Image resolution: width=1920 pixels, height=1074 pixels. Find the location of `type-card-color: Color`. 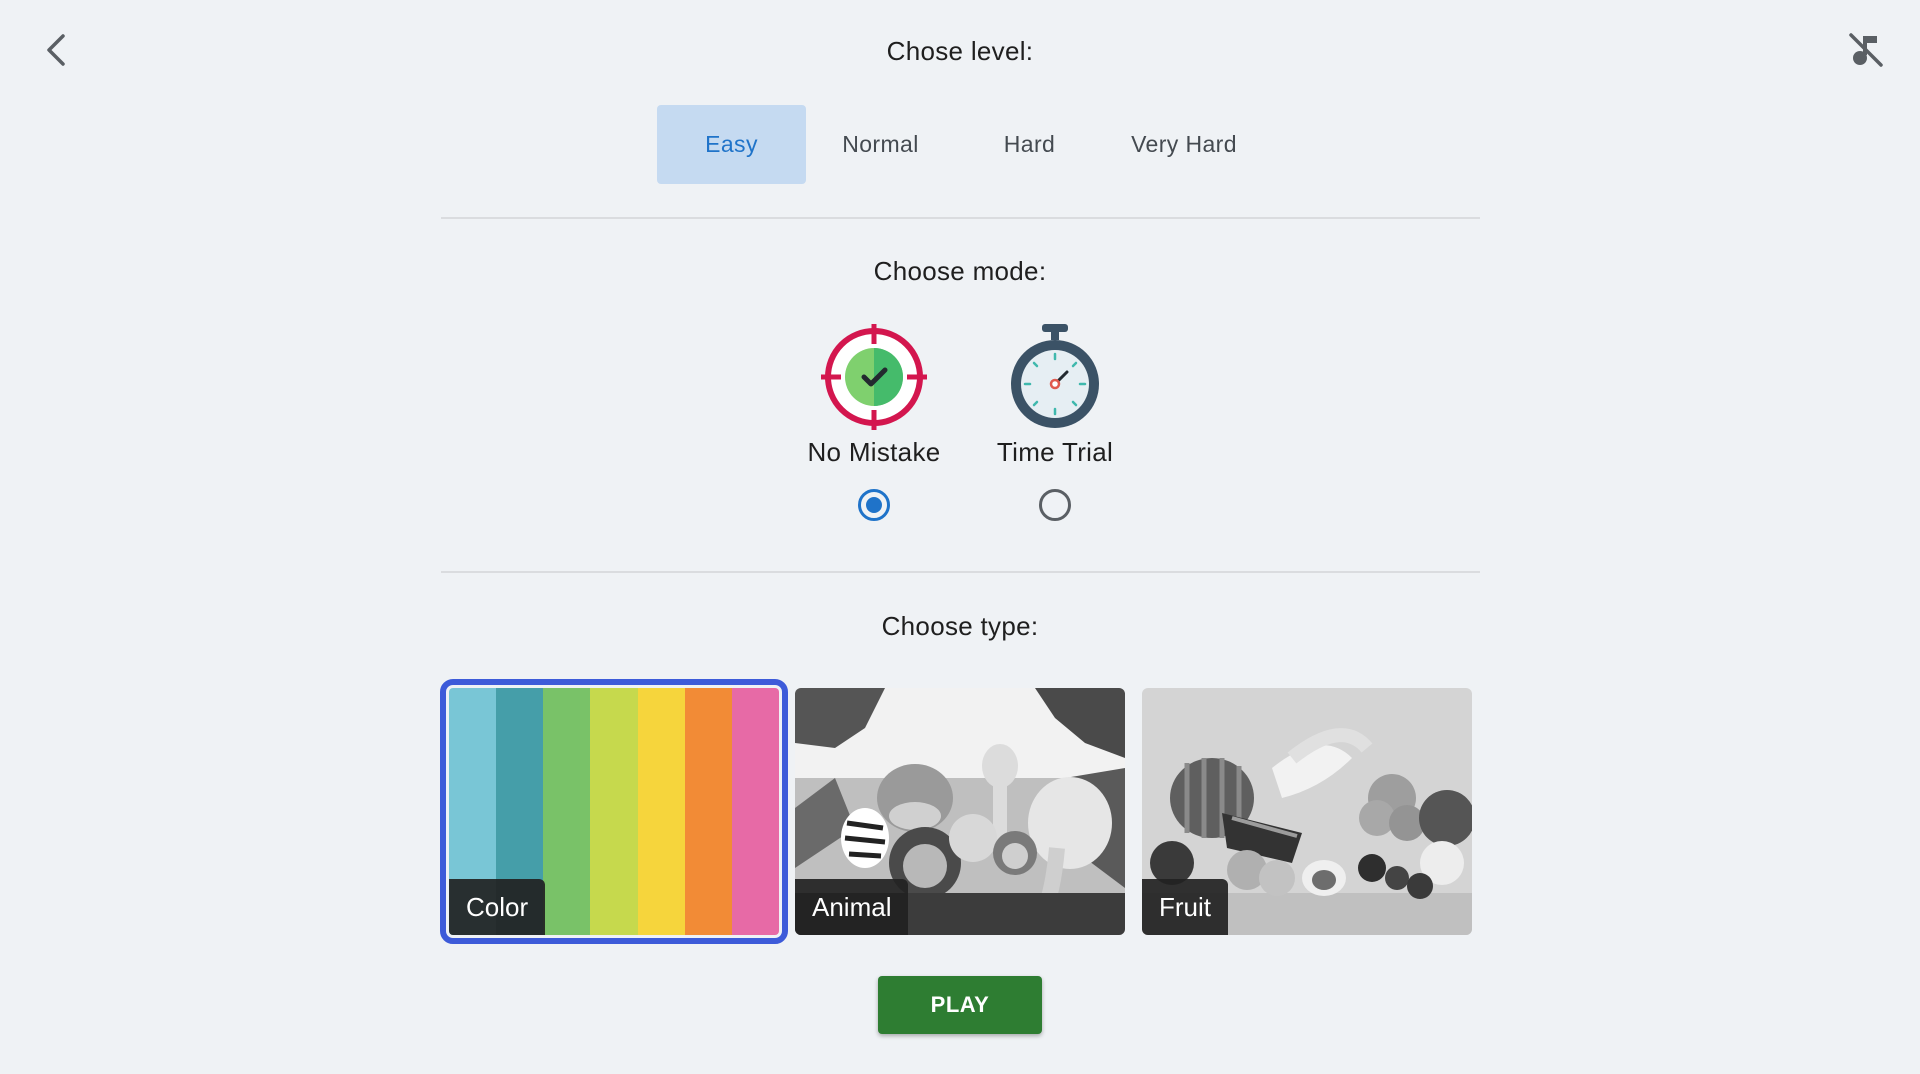

type-card-color: Color is located at coordinates (614, 811).